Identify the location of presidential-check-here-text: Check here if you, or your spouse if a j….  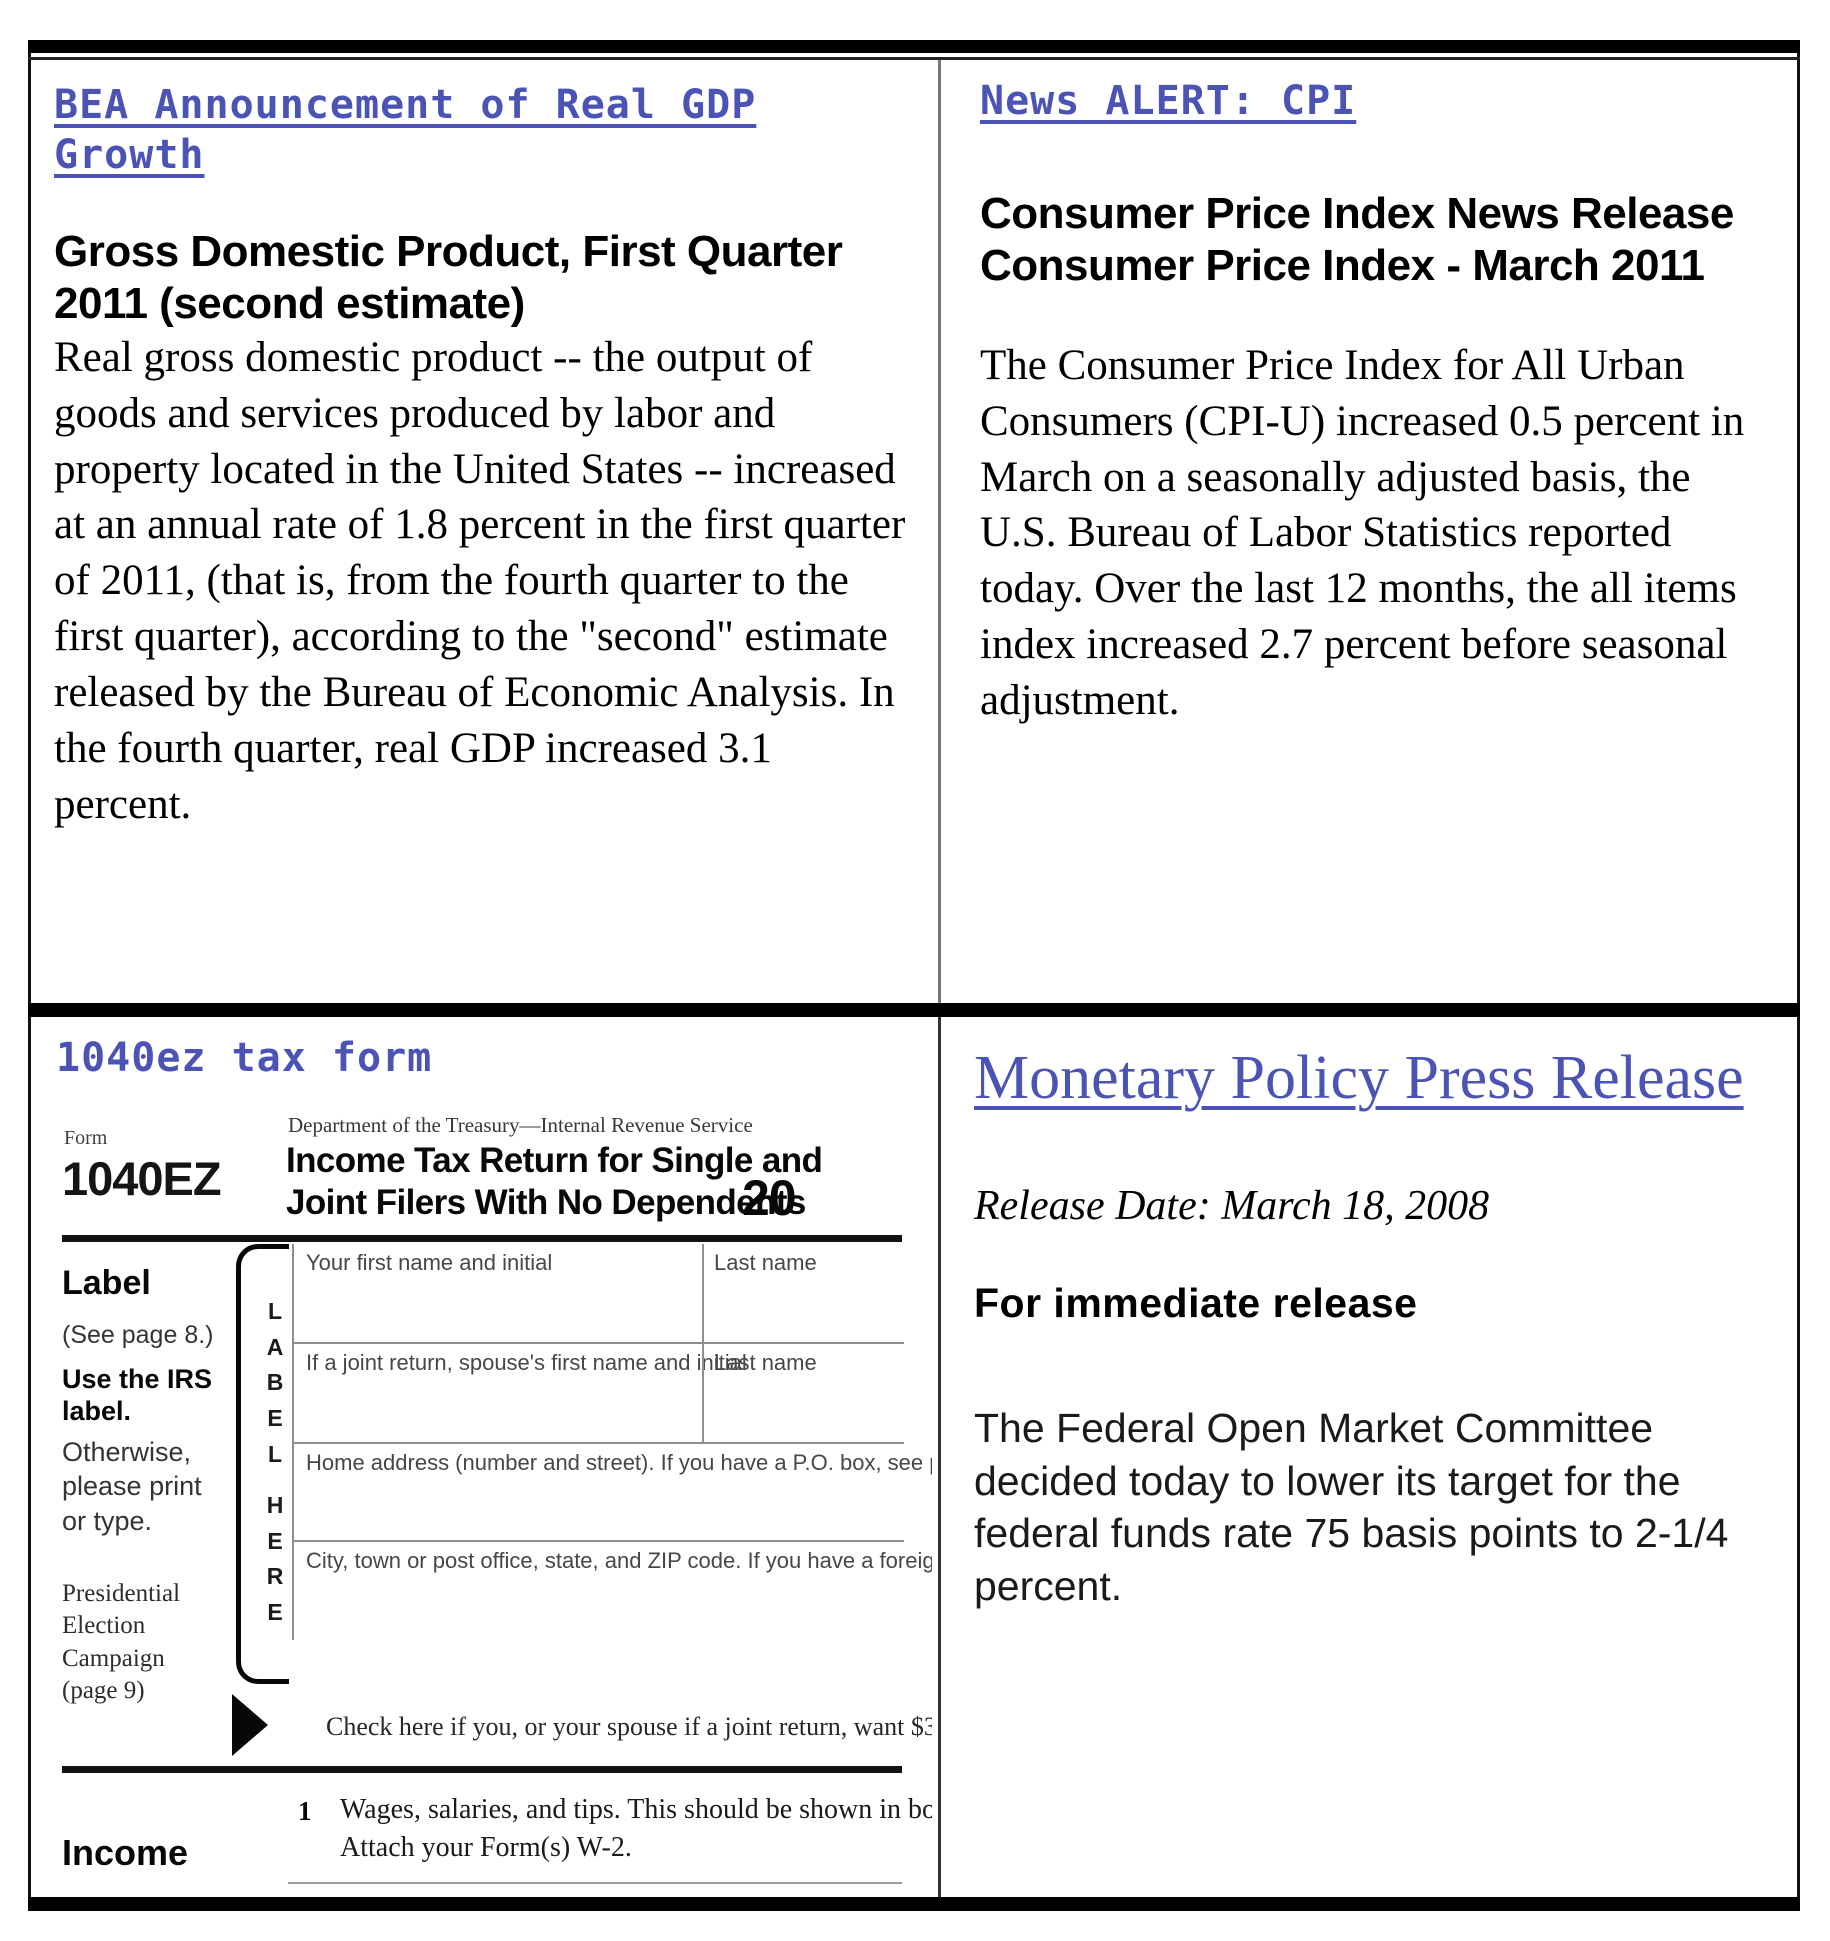
(629, 1726).